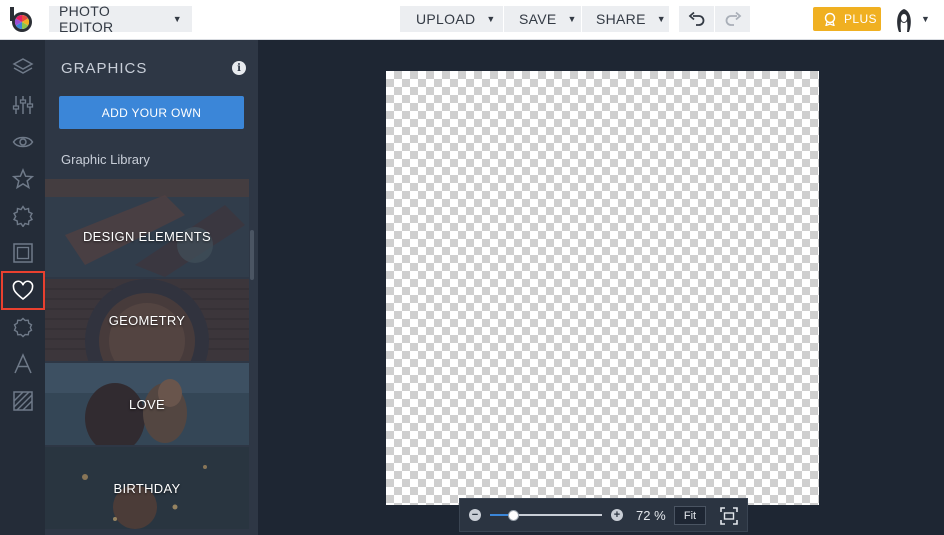 The image size is (944, 535). What do you see at coordinates (651, 515) in the screenshot?
I see `zoom-value: 72 %` at bounding box center [651, 515].